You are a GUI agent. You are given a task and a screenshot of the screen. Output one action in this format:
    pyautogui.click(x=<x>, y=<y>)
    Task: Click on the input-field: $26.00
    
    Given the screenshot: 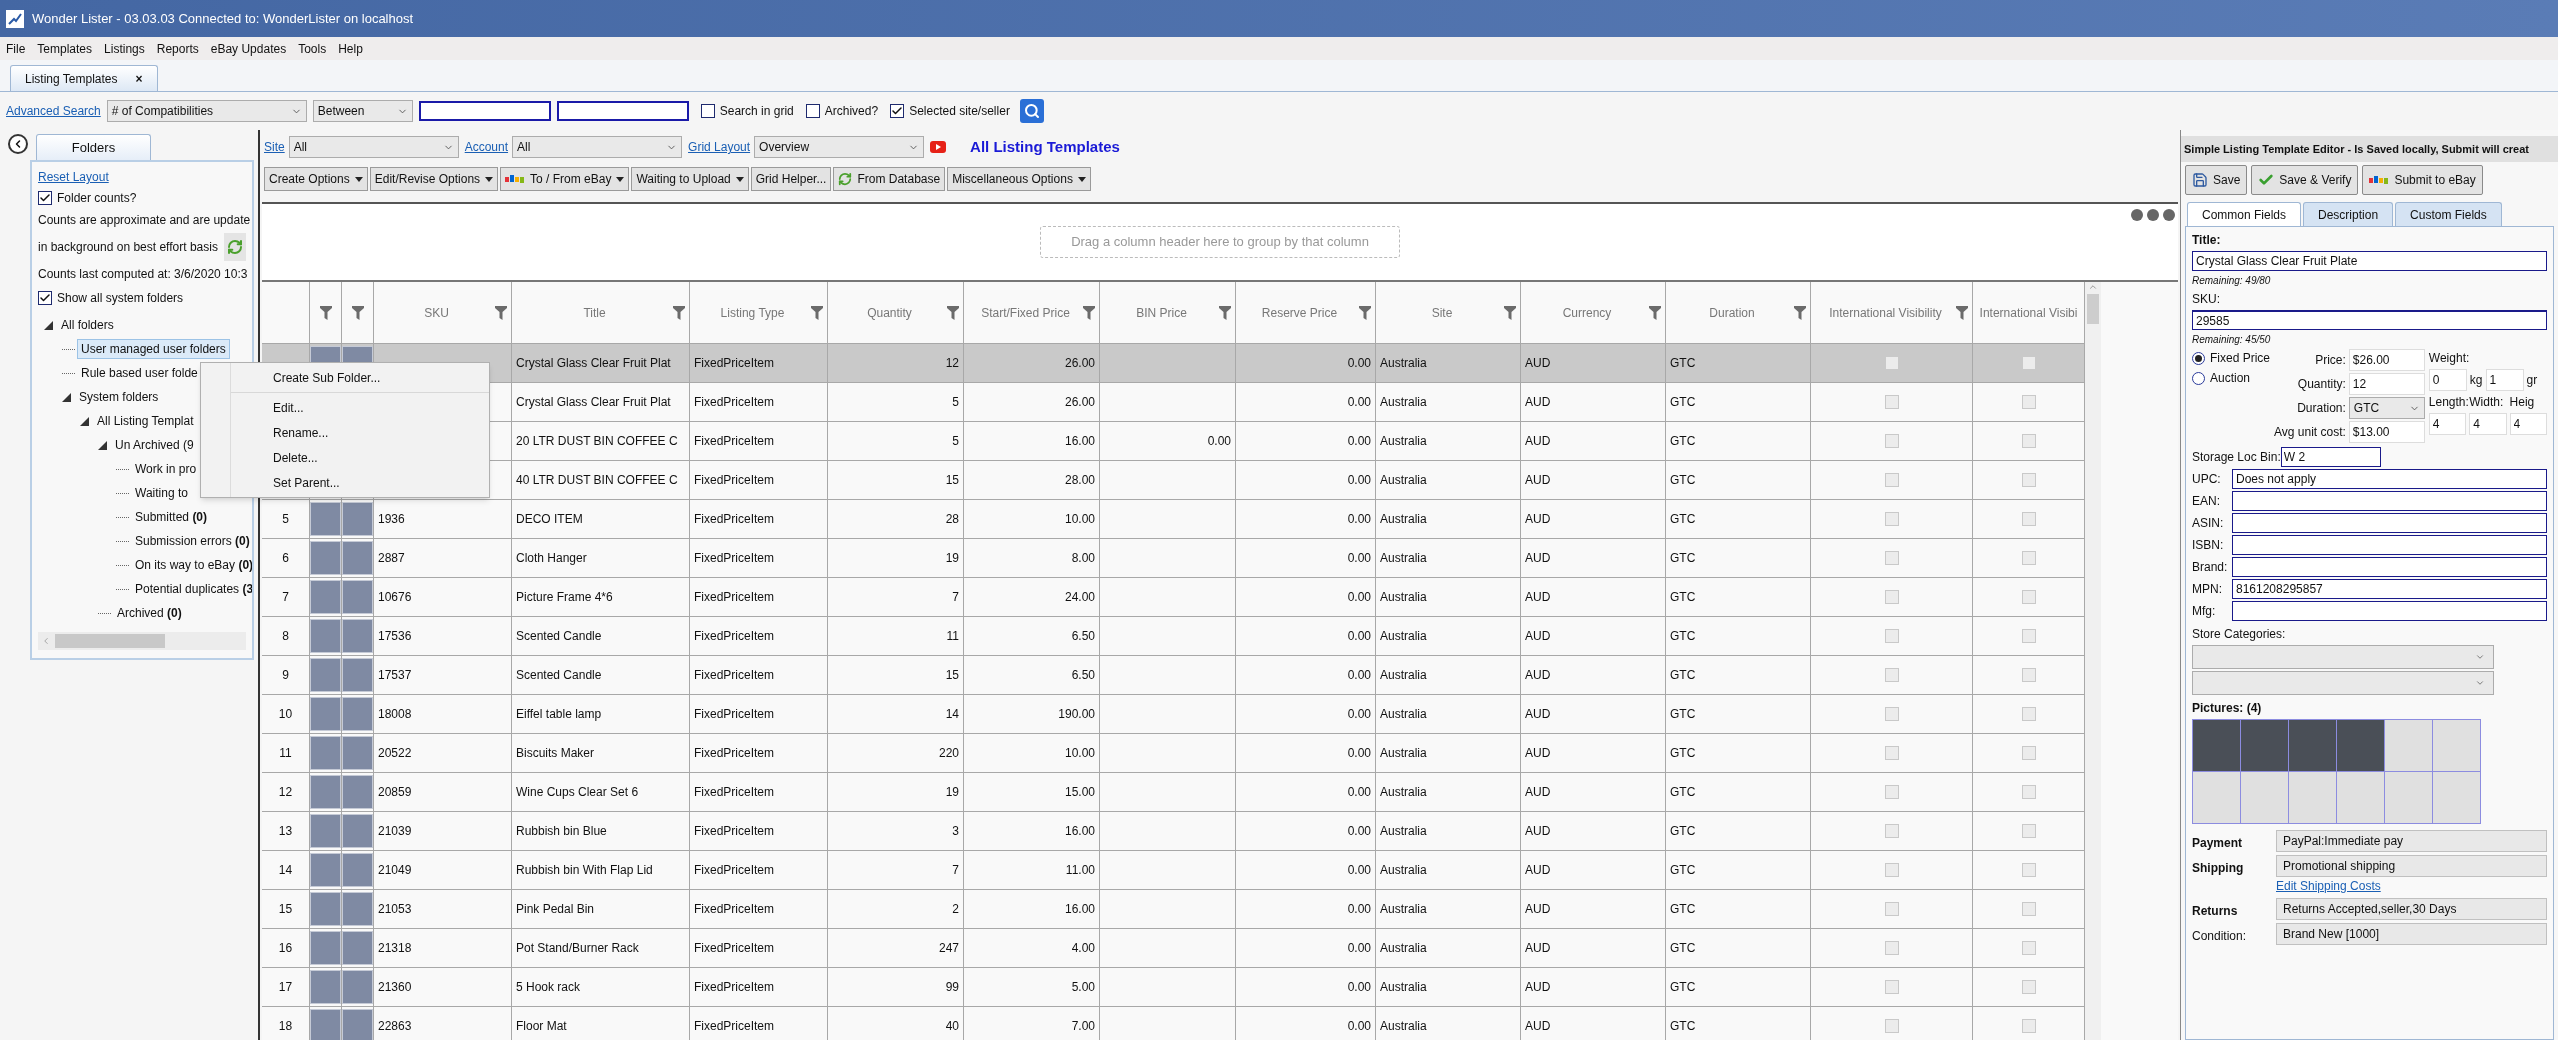 What is the action you would take?
    pyautogui.click(x=2386, y=360)
    